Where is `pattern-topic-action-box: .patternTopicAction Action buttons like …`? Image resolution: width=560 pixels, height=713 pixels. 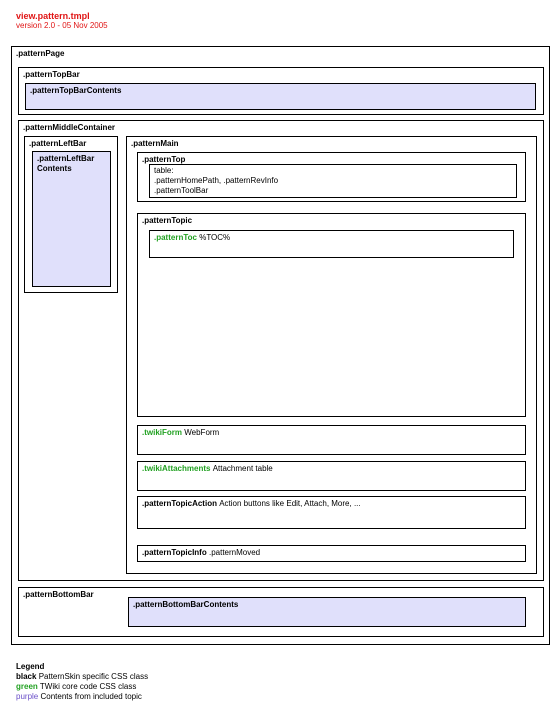
pattern-topic-action-box: .patternTopicAction Action buttons like … is located at coordinates (331, 512).